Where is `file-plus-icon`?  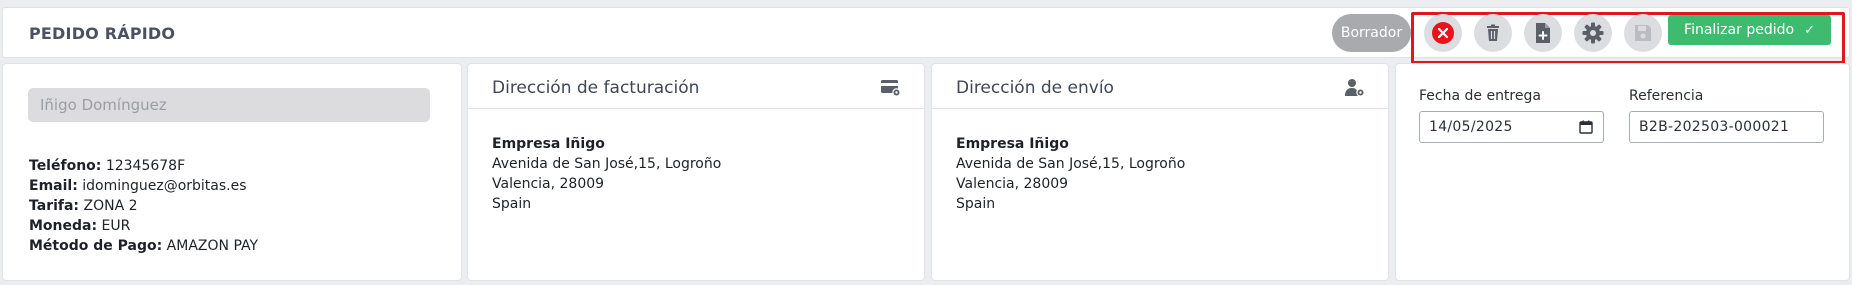 file-plus-icon is located at coordinates (1543, 33).